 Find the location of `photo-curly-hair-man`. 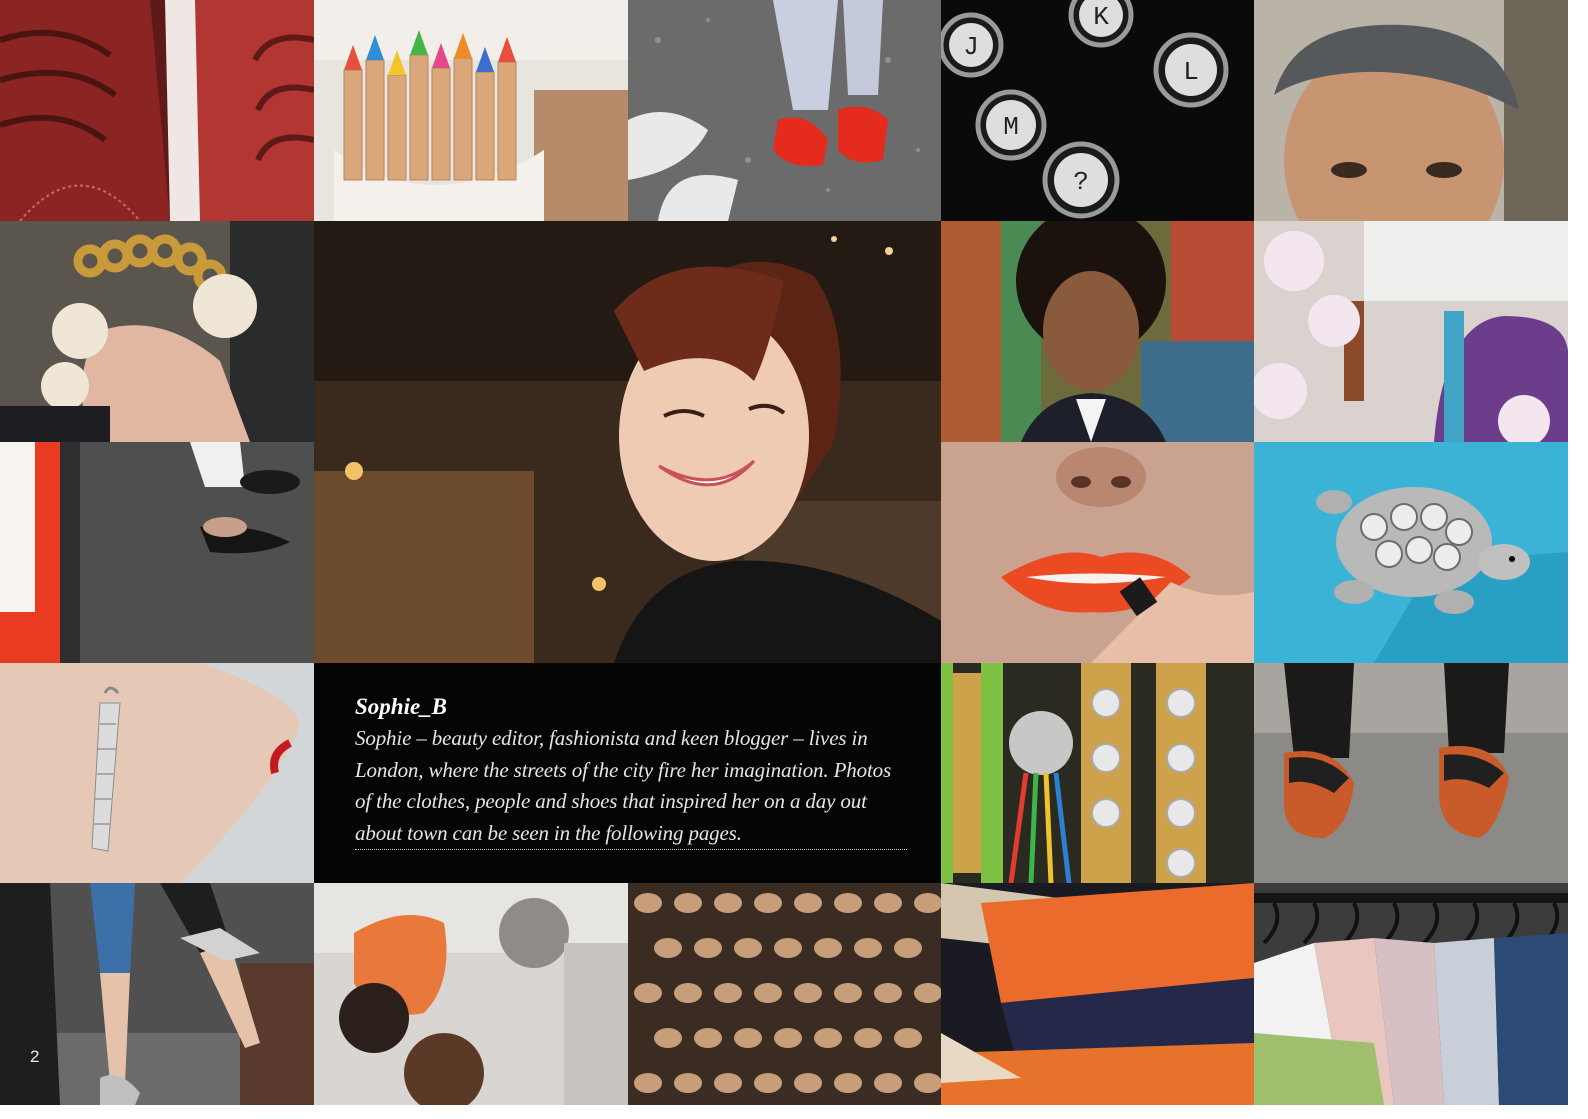

photo-curly-hair-man is located at coordinates (1097, 331).